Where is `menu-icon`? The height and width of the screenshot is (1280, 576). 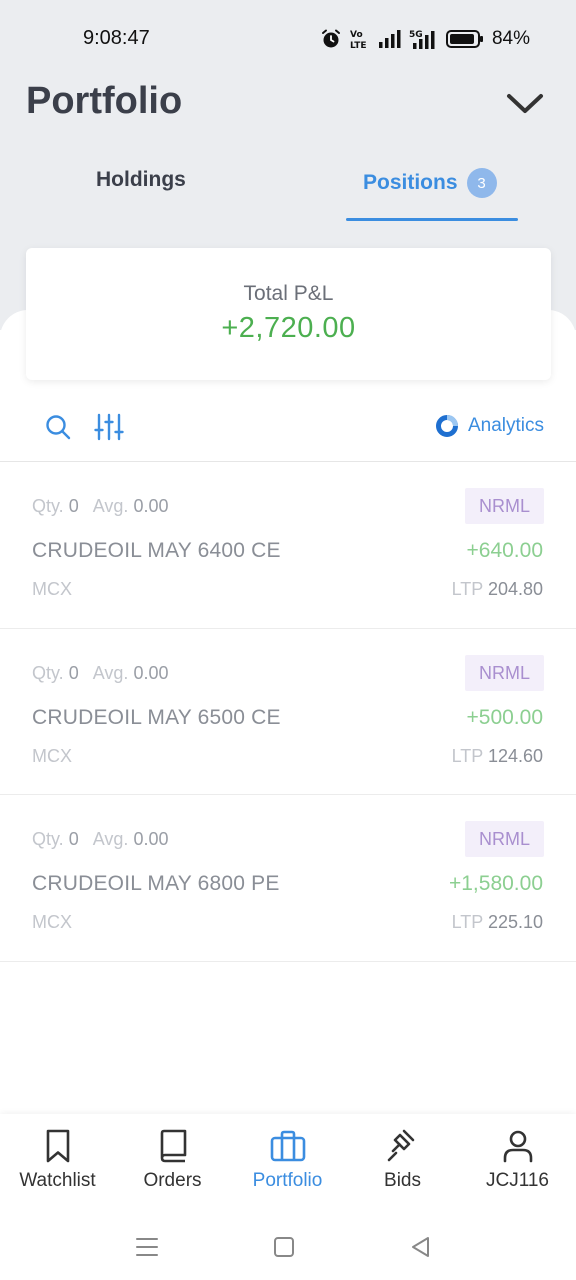 menu-icon is located at coordinates (147, 1247).